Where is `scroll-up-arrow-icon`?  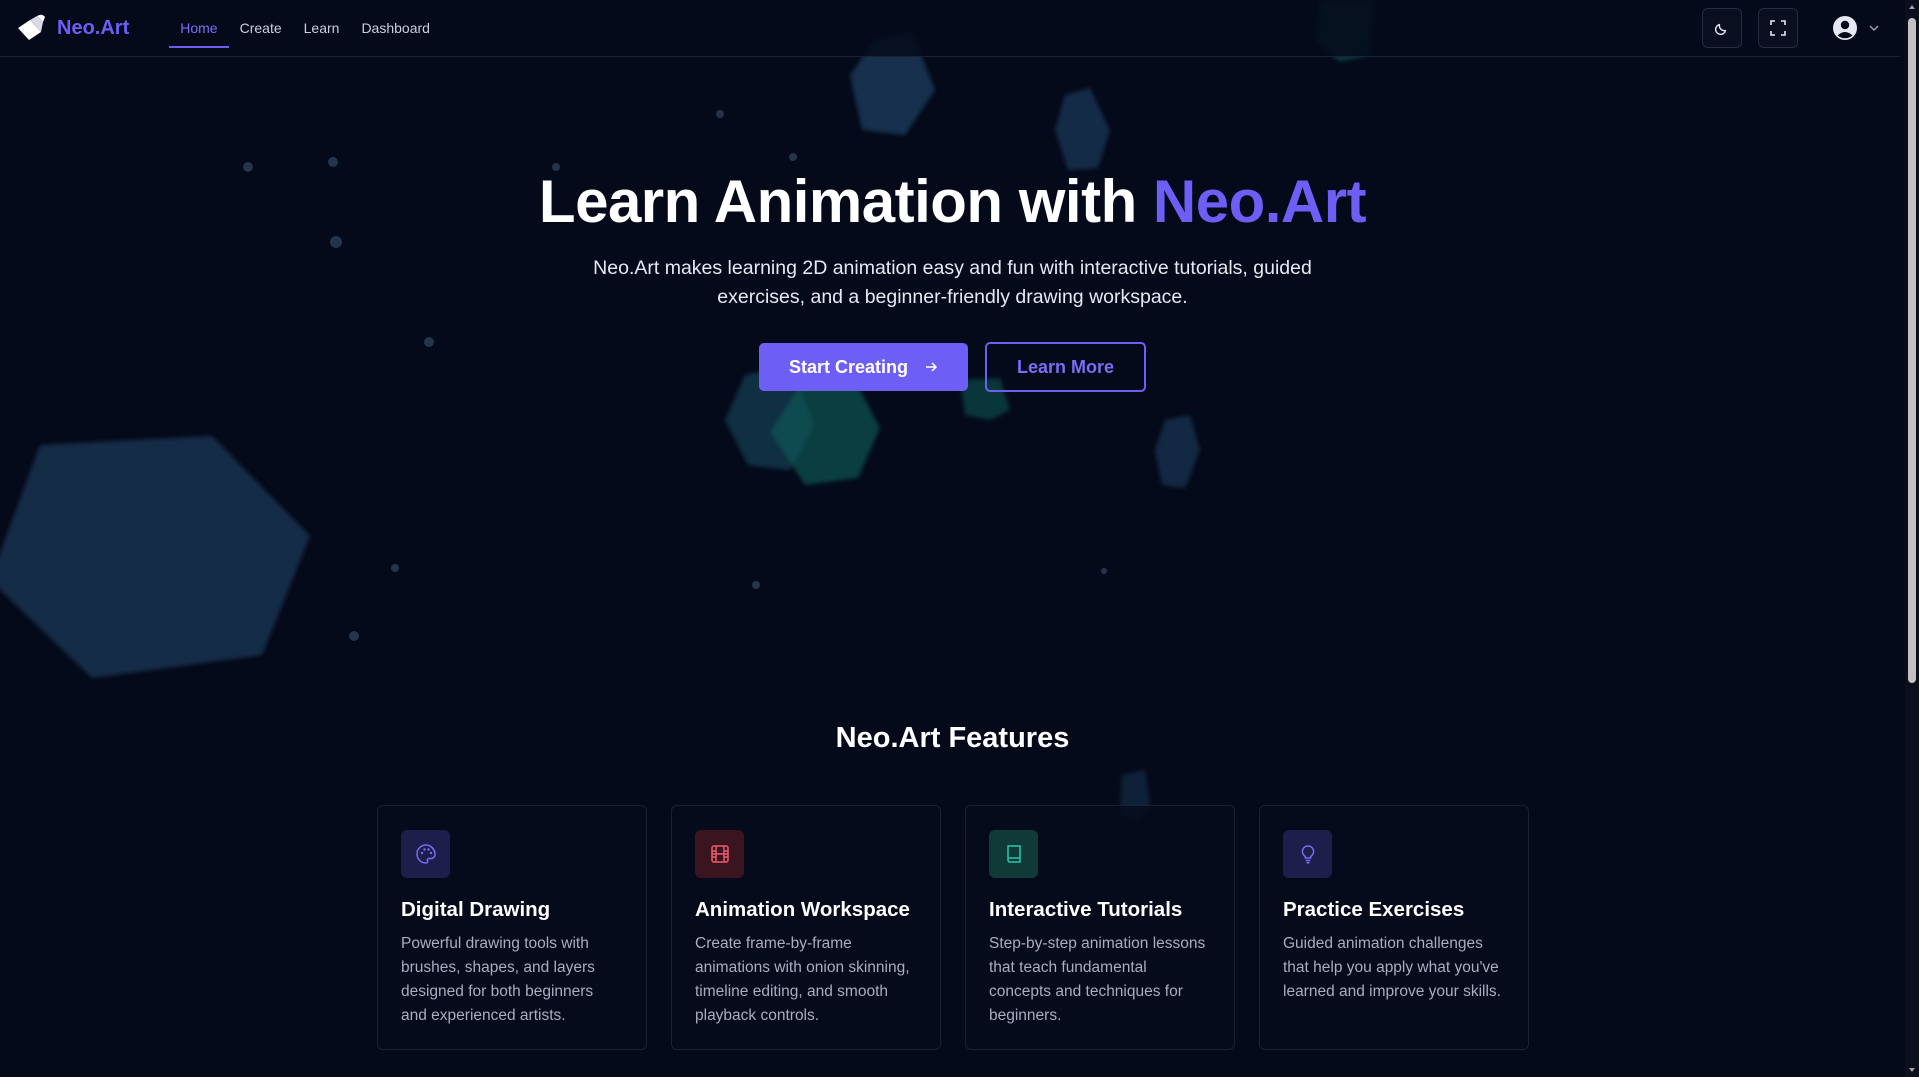
scroll-up-arrow-icon is located at coordinates (1912, 7).